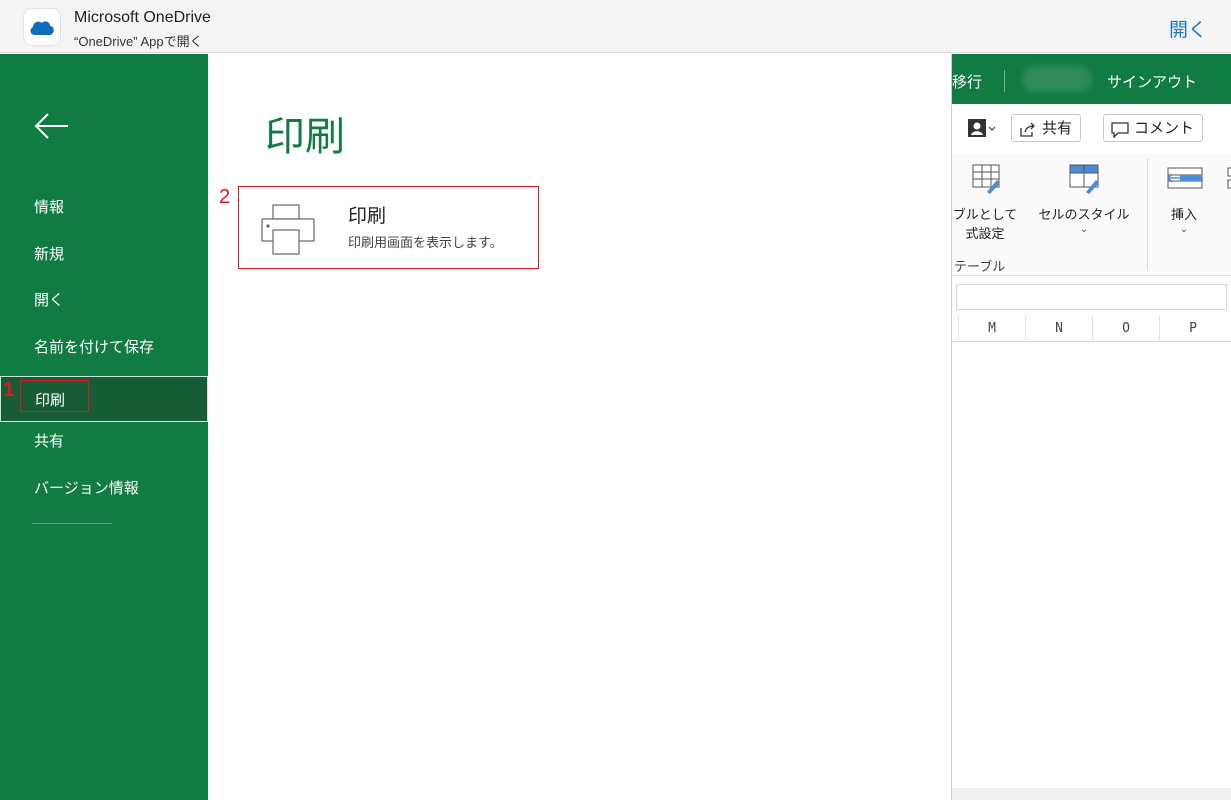  I want to click on topbar-separator, so click(1004, 81).